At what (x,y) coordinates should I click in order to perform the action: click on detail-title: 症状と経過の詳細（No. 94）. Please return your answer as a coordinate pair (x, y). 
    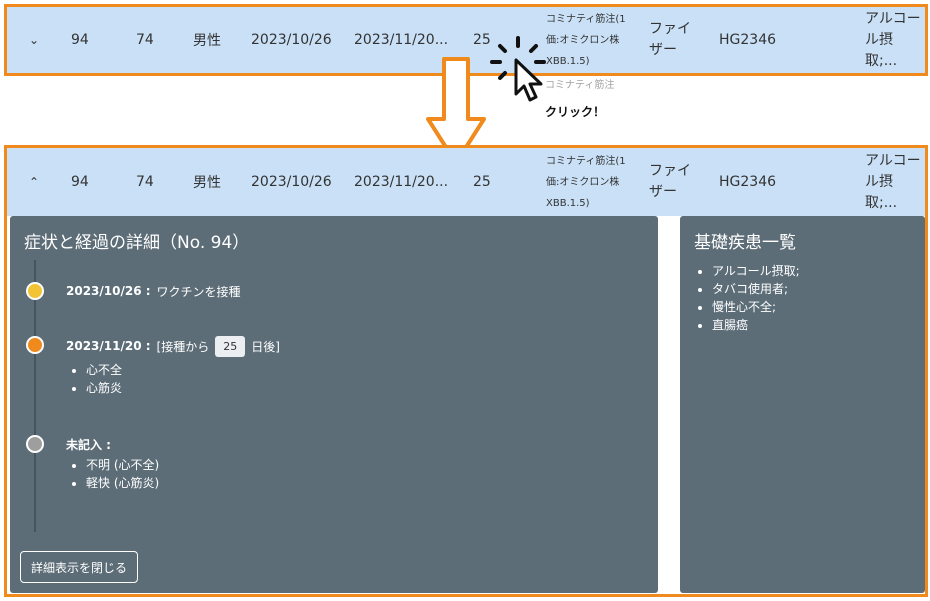
    Looking at the image, I should click on (137, 243).